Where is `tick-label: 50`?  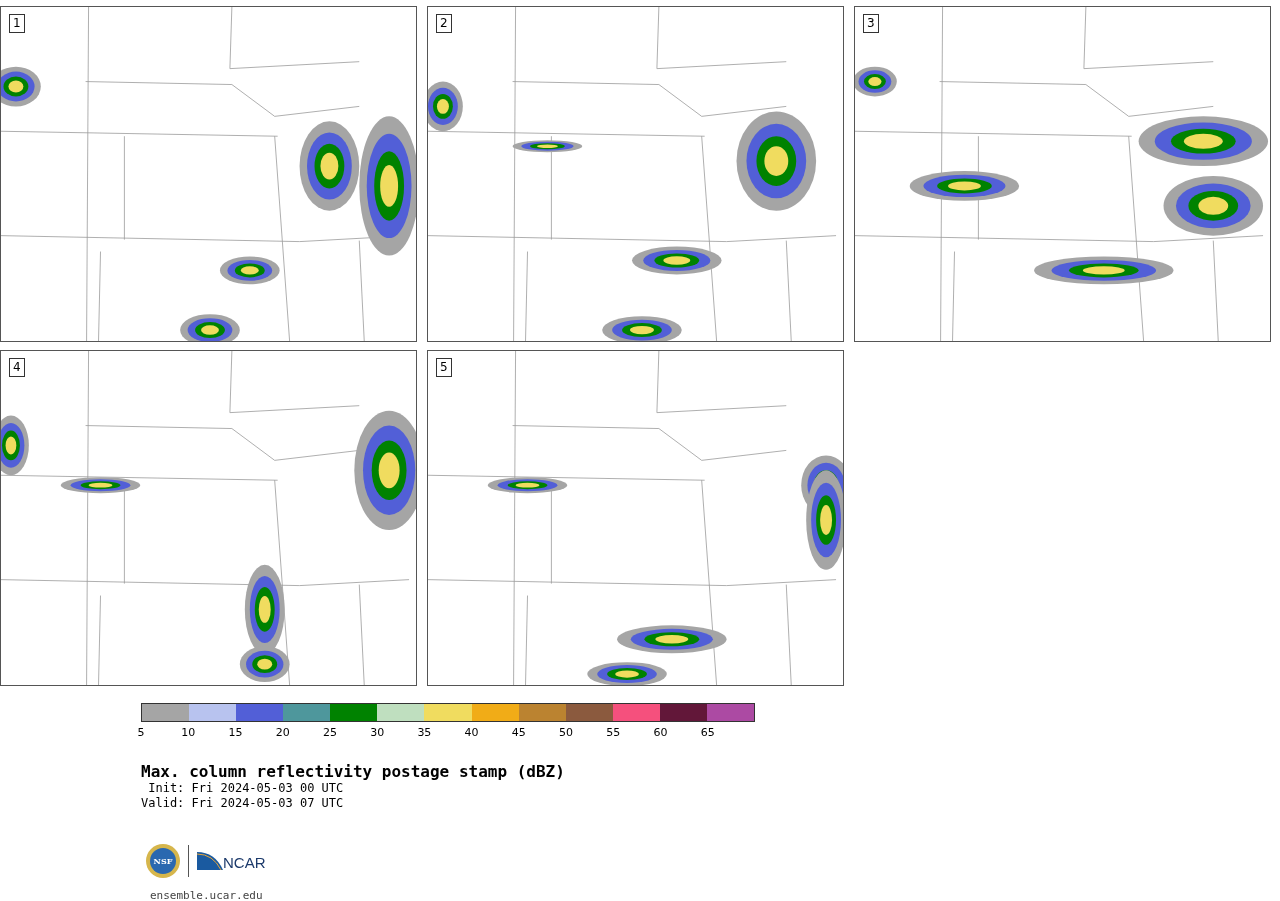 tick-label: 50 is located at coordinates (566, 733).